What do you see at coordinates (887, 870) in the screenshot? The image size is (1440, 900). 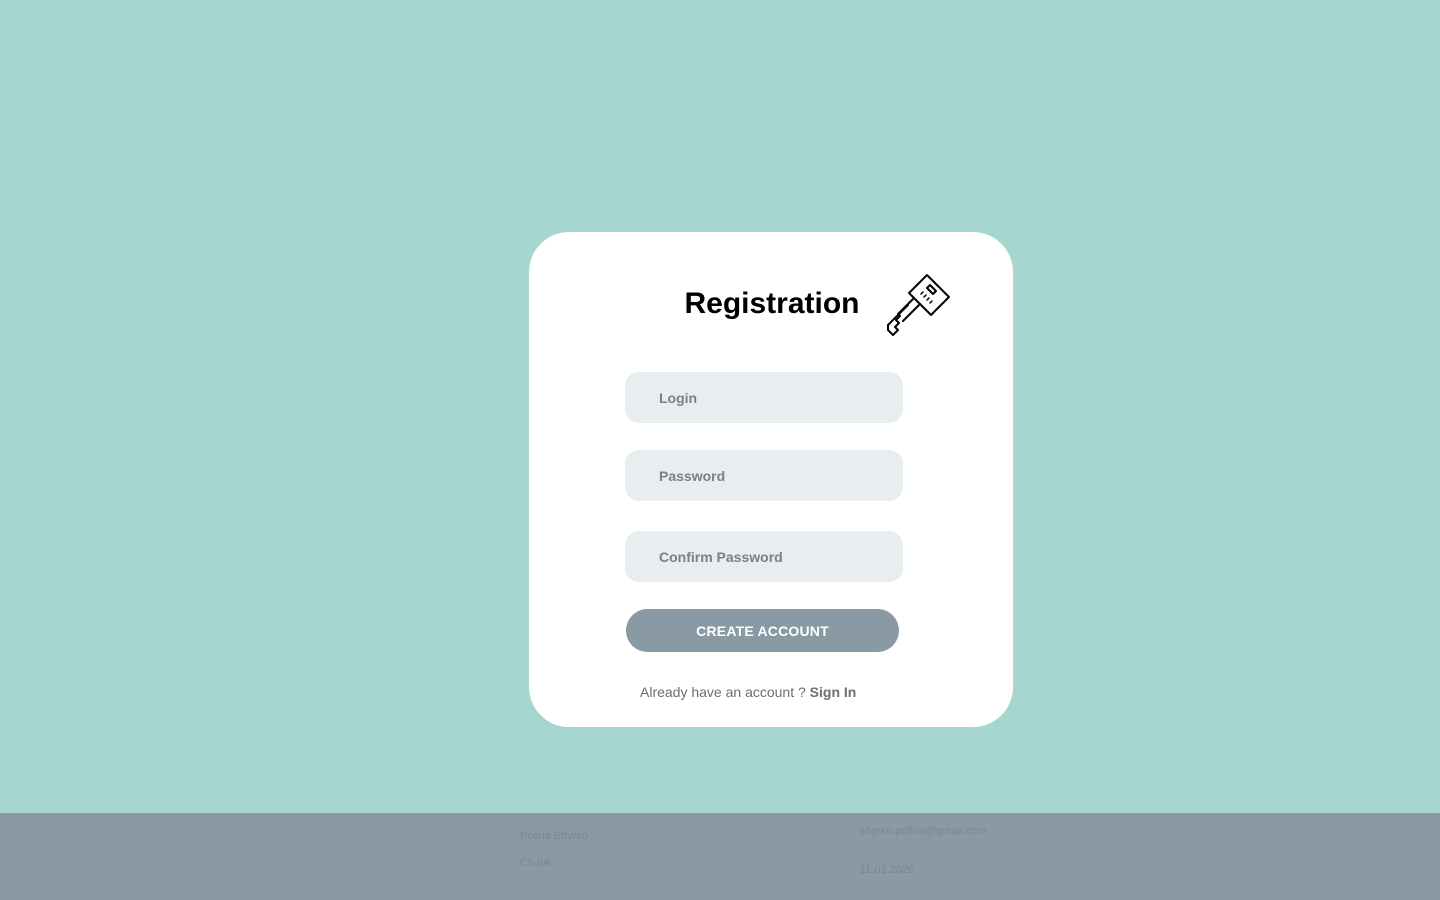 I see `footer-date: 11.01.2020` at bounding box center [887, 870].